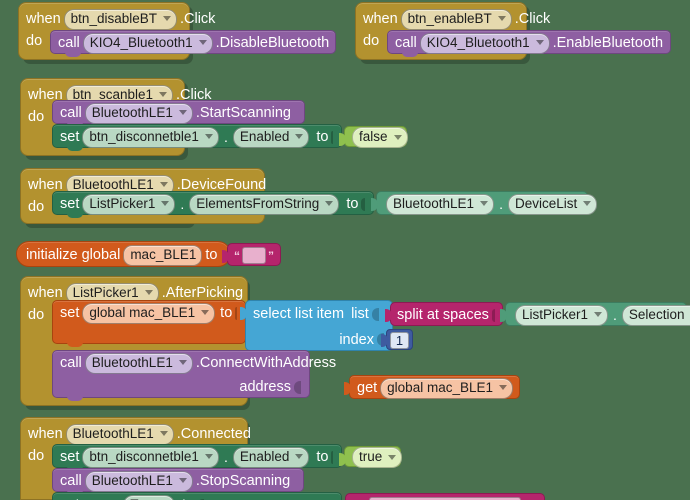 This screenshot has height=500, width=690. I want to click on logic-value: false, so click(373, 136).